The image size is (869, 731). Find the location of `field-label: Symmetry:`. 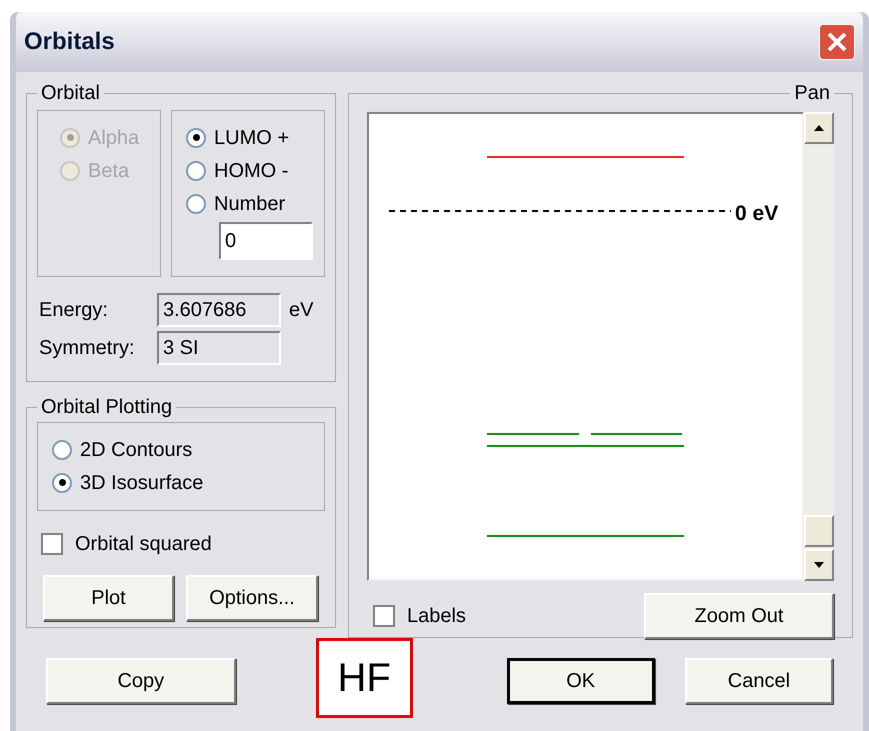

field-label: Symmetry: is located at coordinates (87, 348).